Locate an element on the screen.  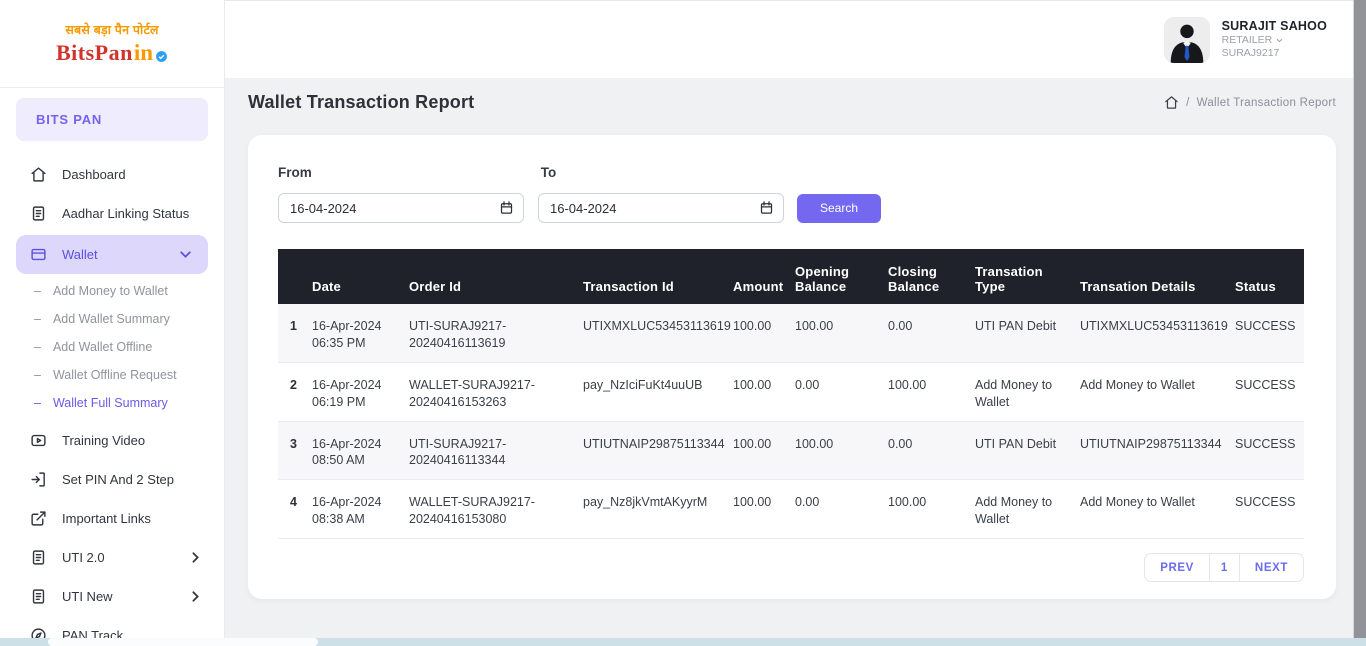
subitem-label: Add Money to Wallet is located at coordinates (110, 291).